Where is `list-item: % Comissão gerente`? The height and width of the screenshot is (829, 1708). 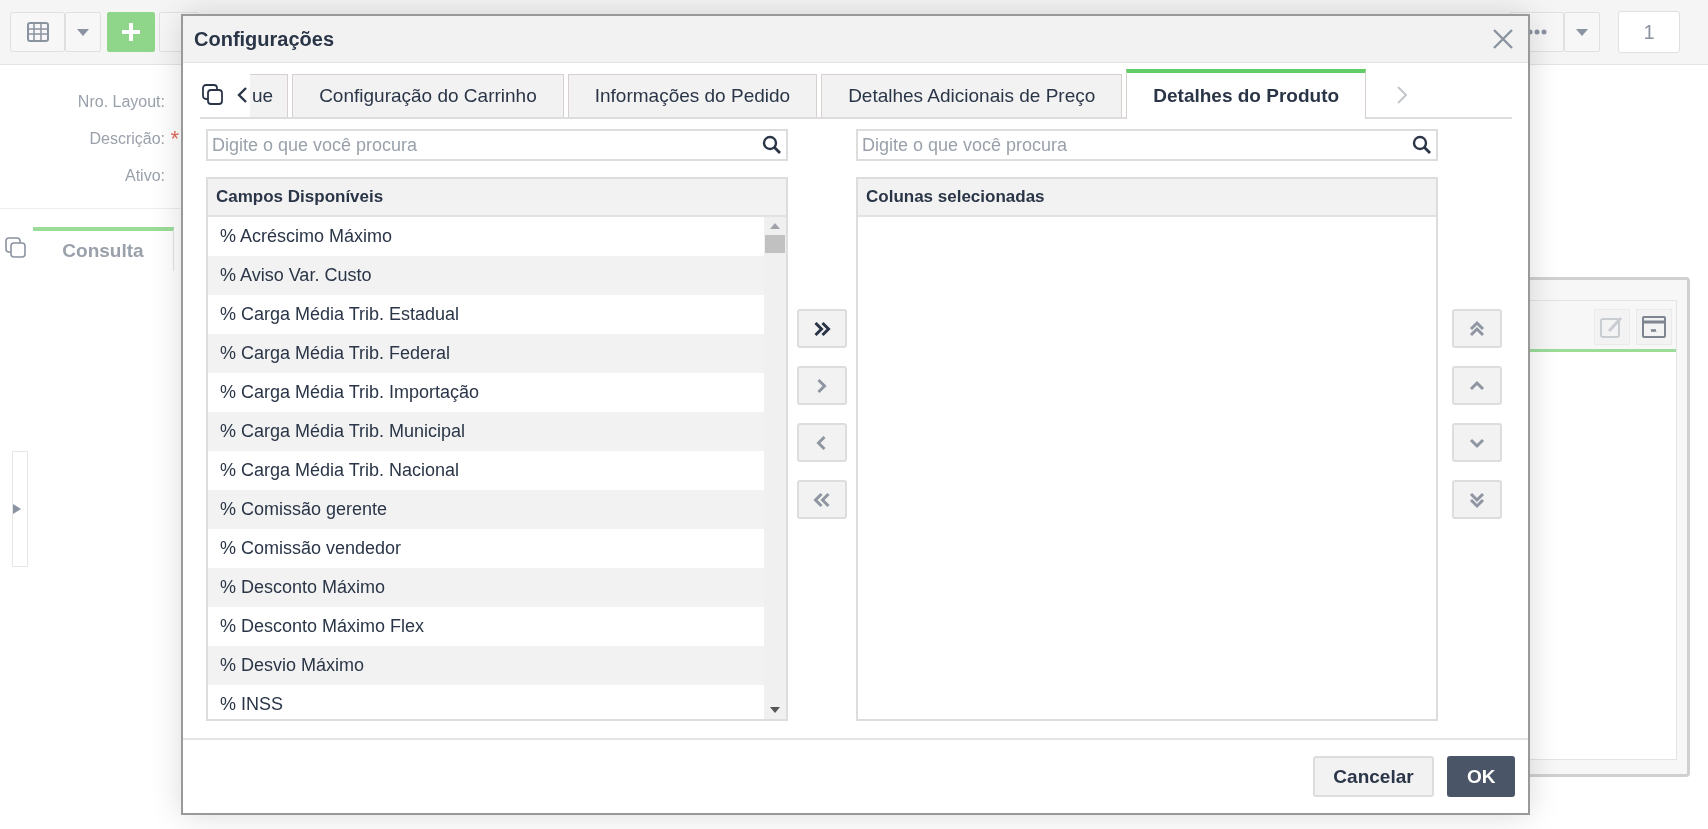
list-item: % Comissão gerente is located at coordinates (486, 509).